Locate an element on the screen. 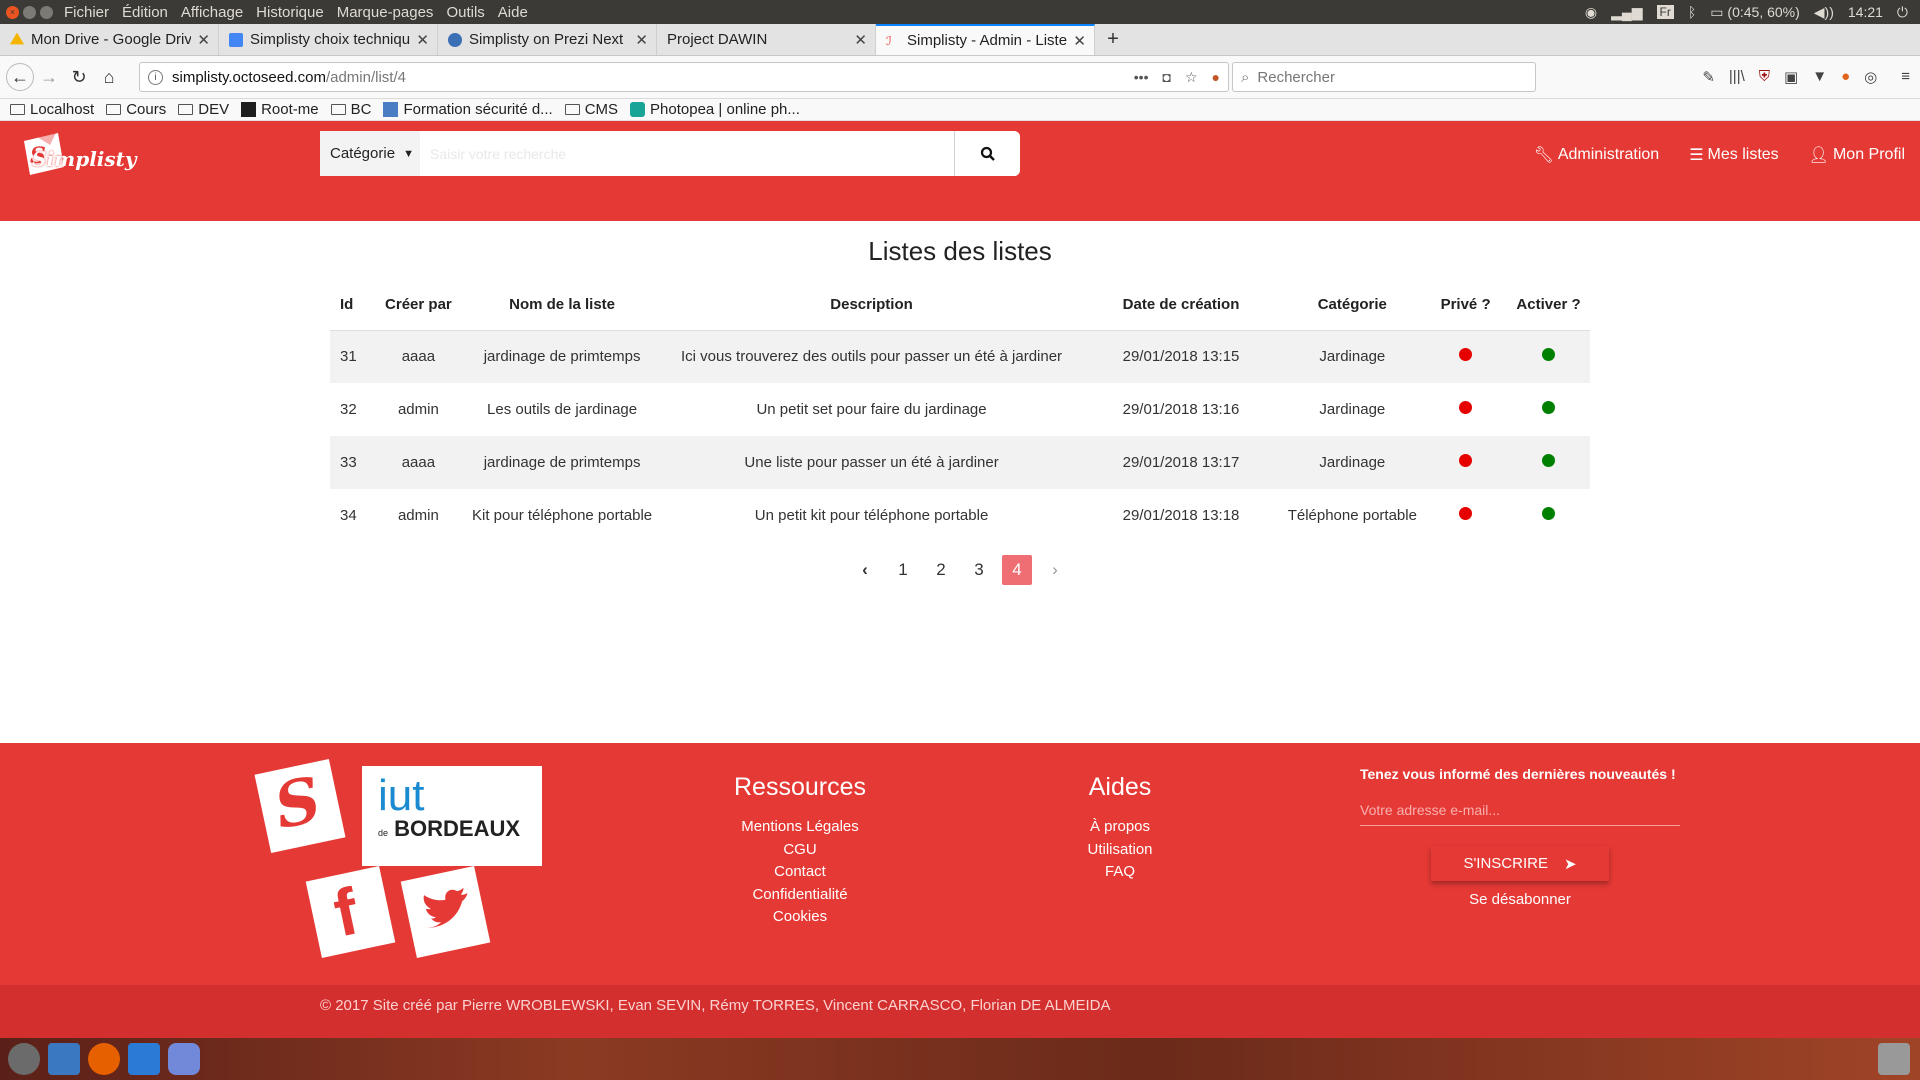 The height and width of the screenshot is (1080, 1920). firefox-icon is located at coordinates (104, 1059).